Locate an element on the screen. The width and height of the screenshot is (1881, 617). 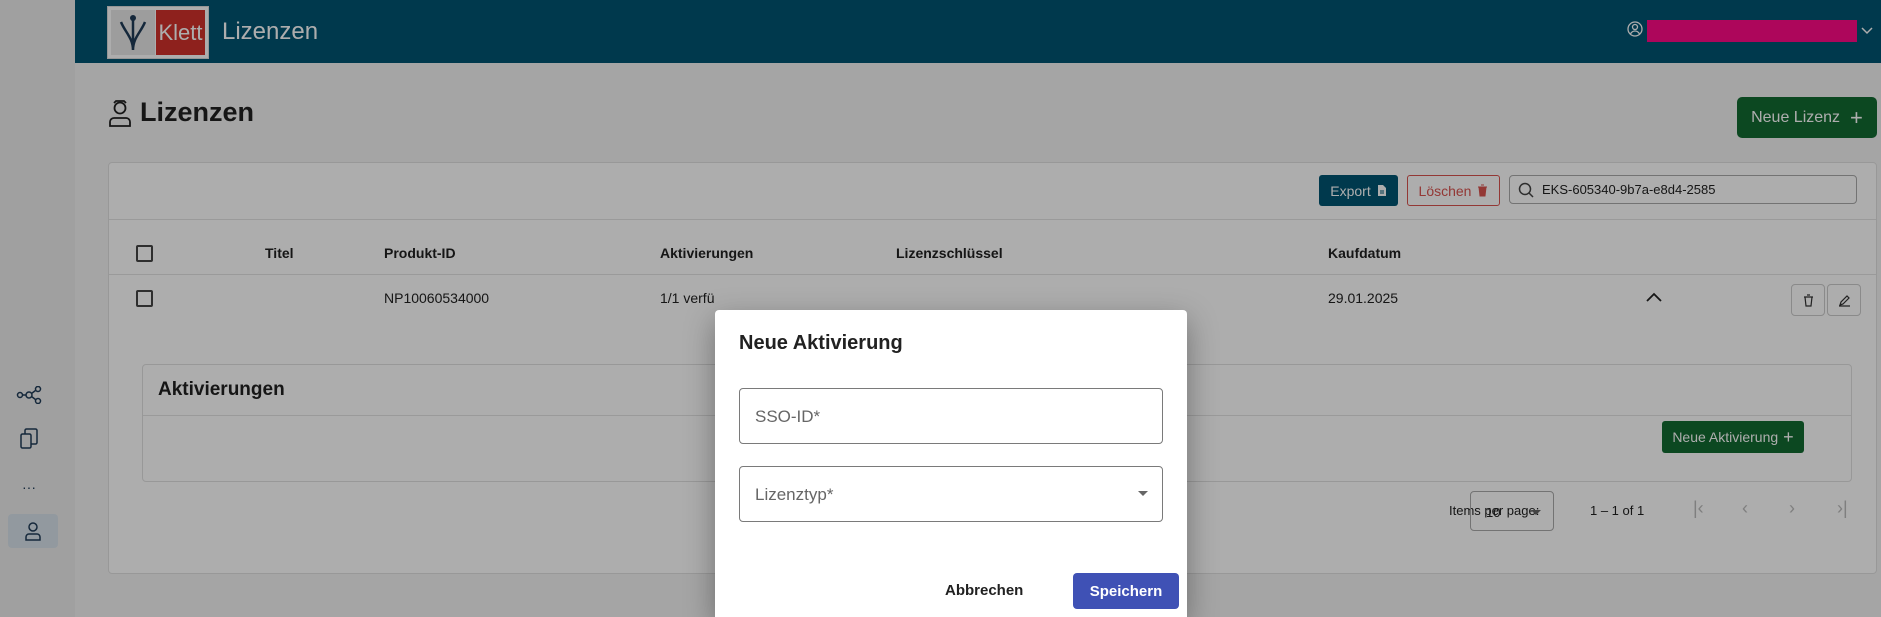
save-button: Speichern is located at coordinates (1126, 591).